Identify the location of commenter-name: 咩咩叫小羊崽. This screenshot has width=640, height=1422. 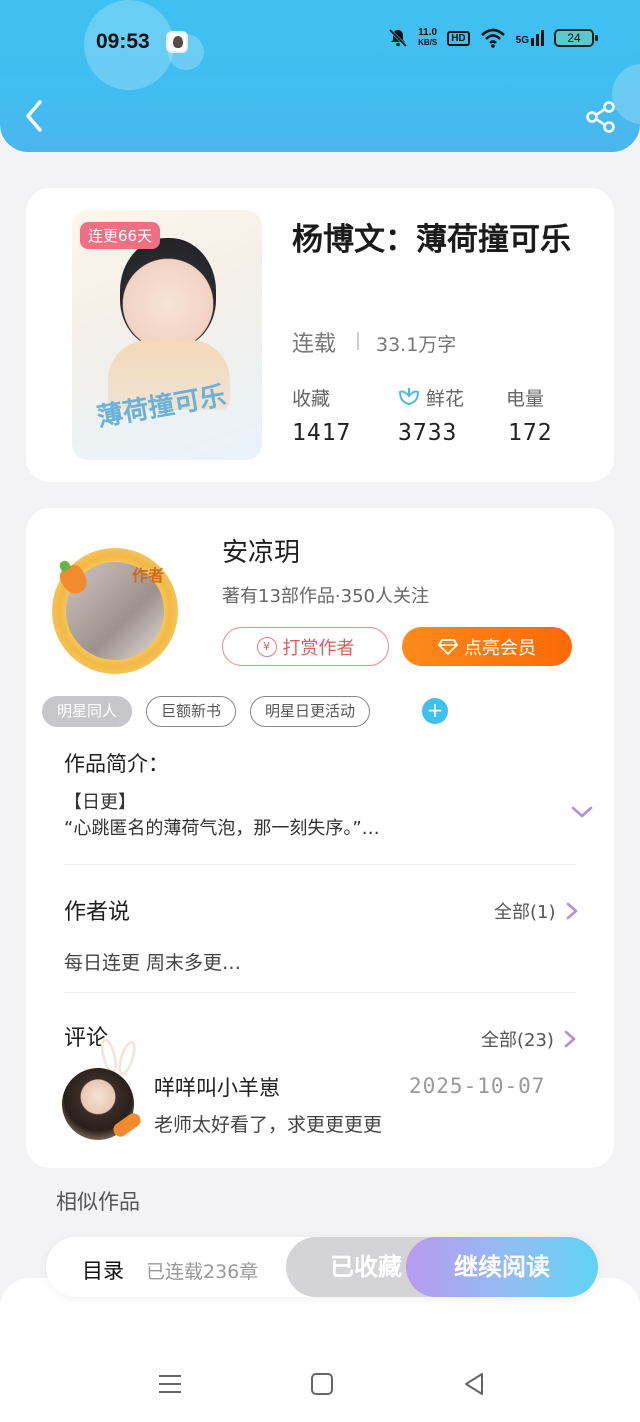
(217, 1088).